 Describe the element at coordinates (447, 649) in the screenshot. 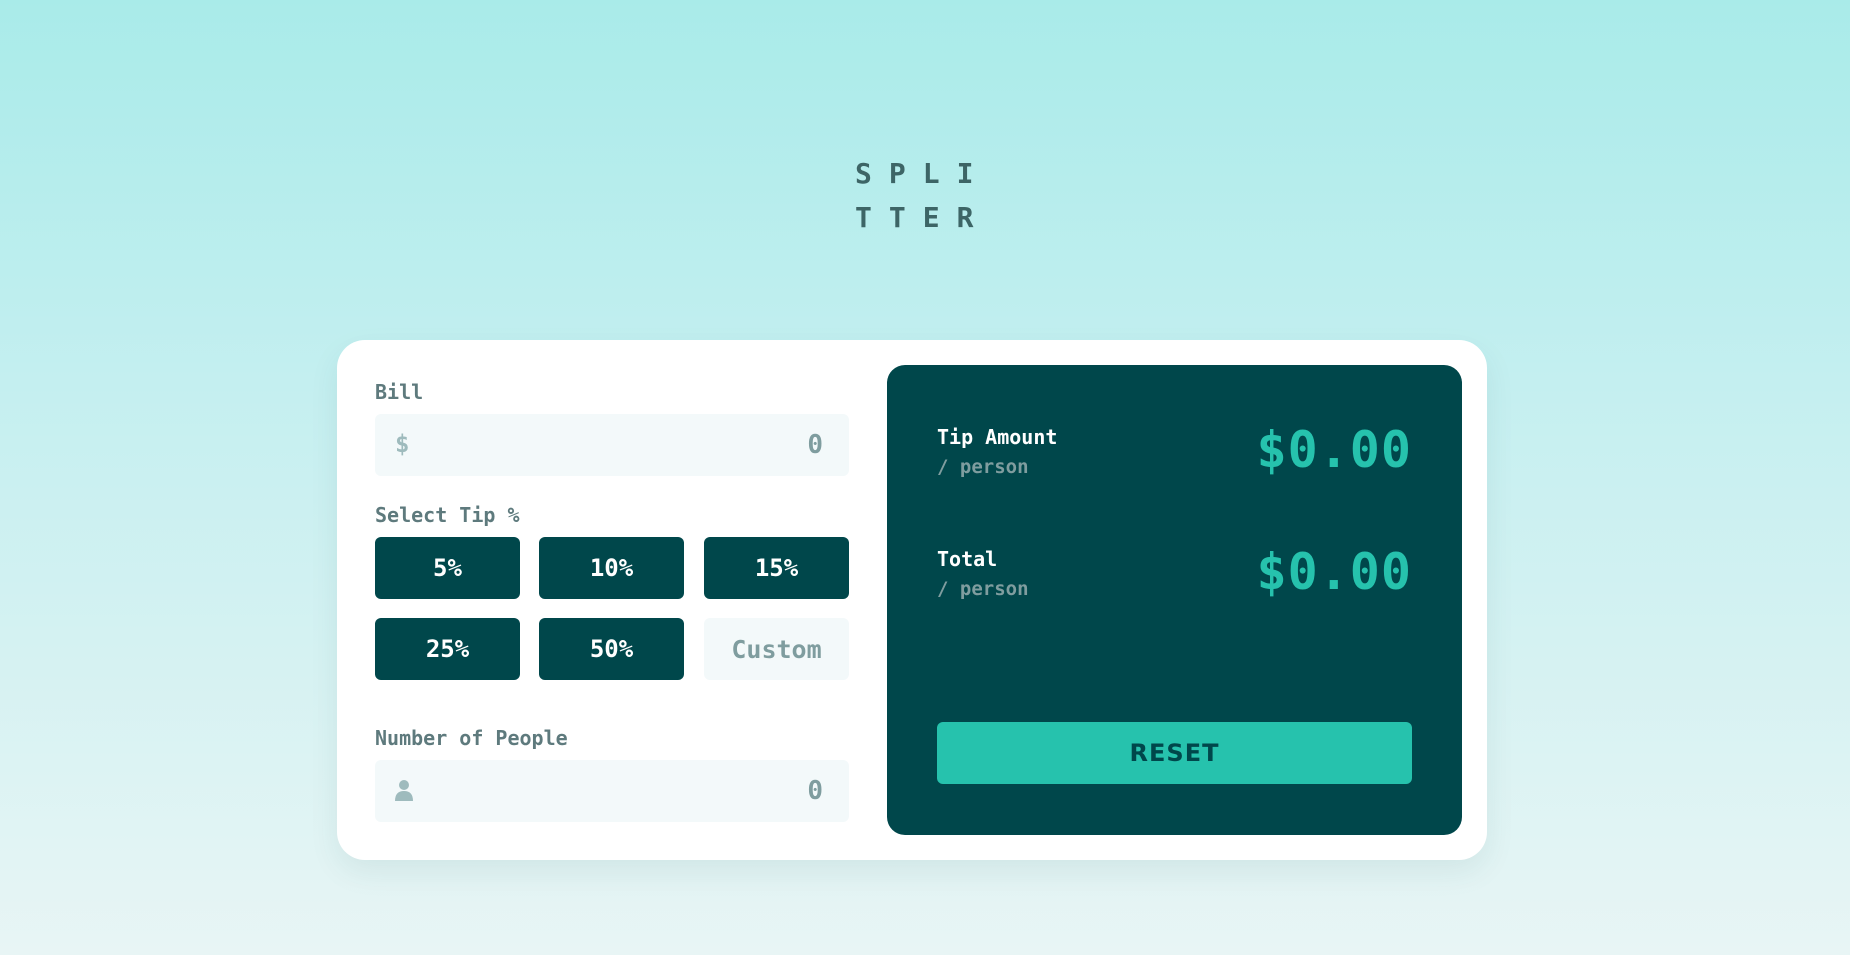

I see `tip-button-25: 25%` at that location.